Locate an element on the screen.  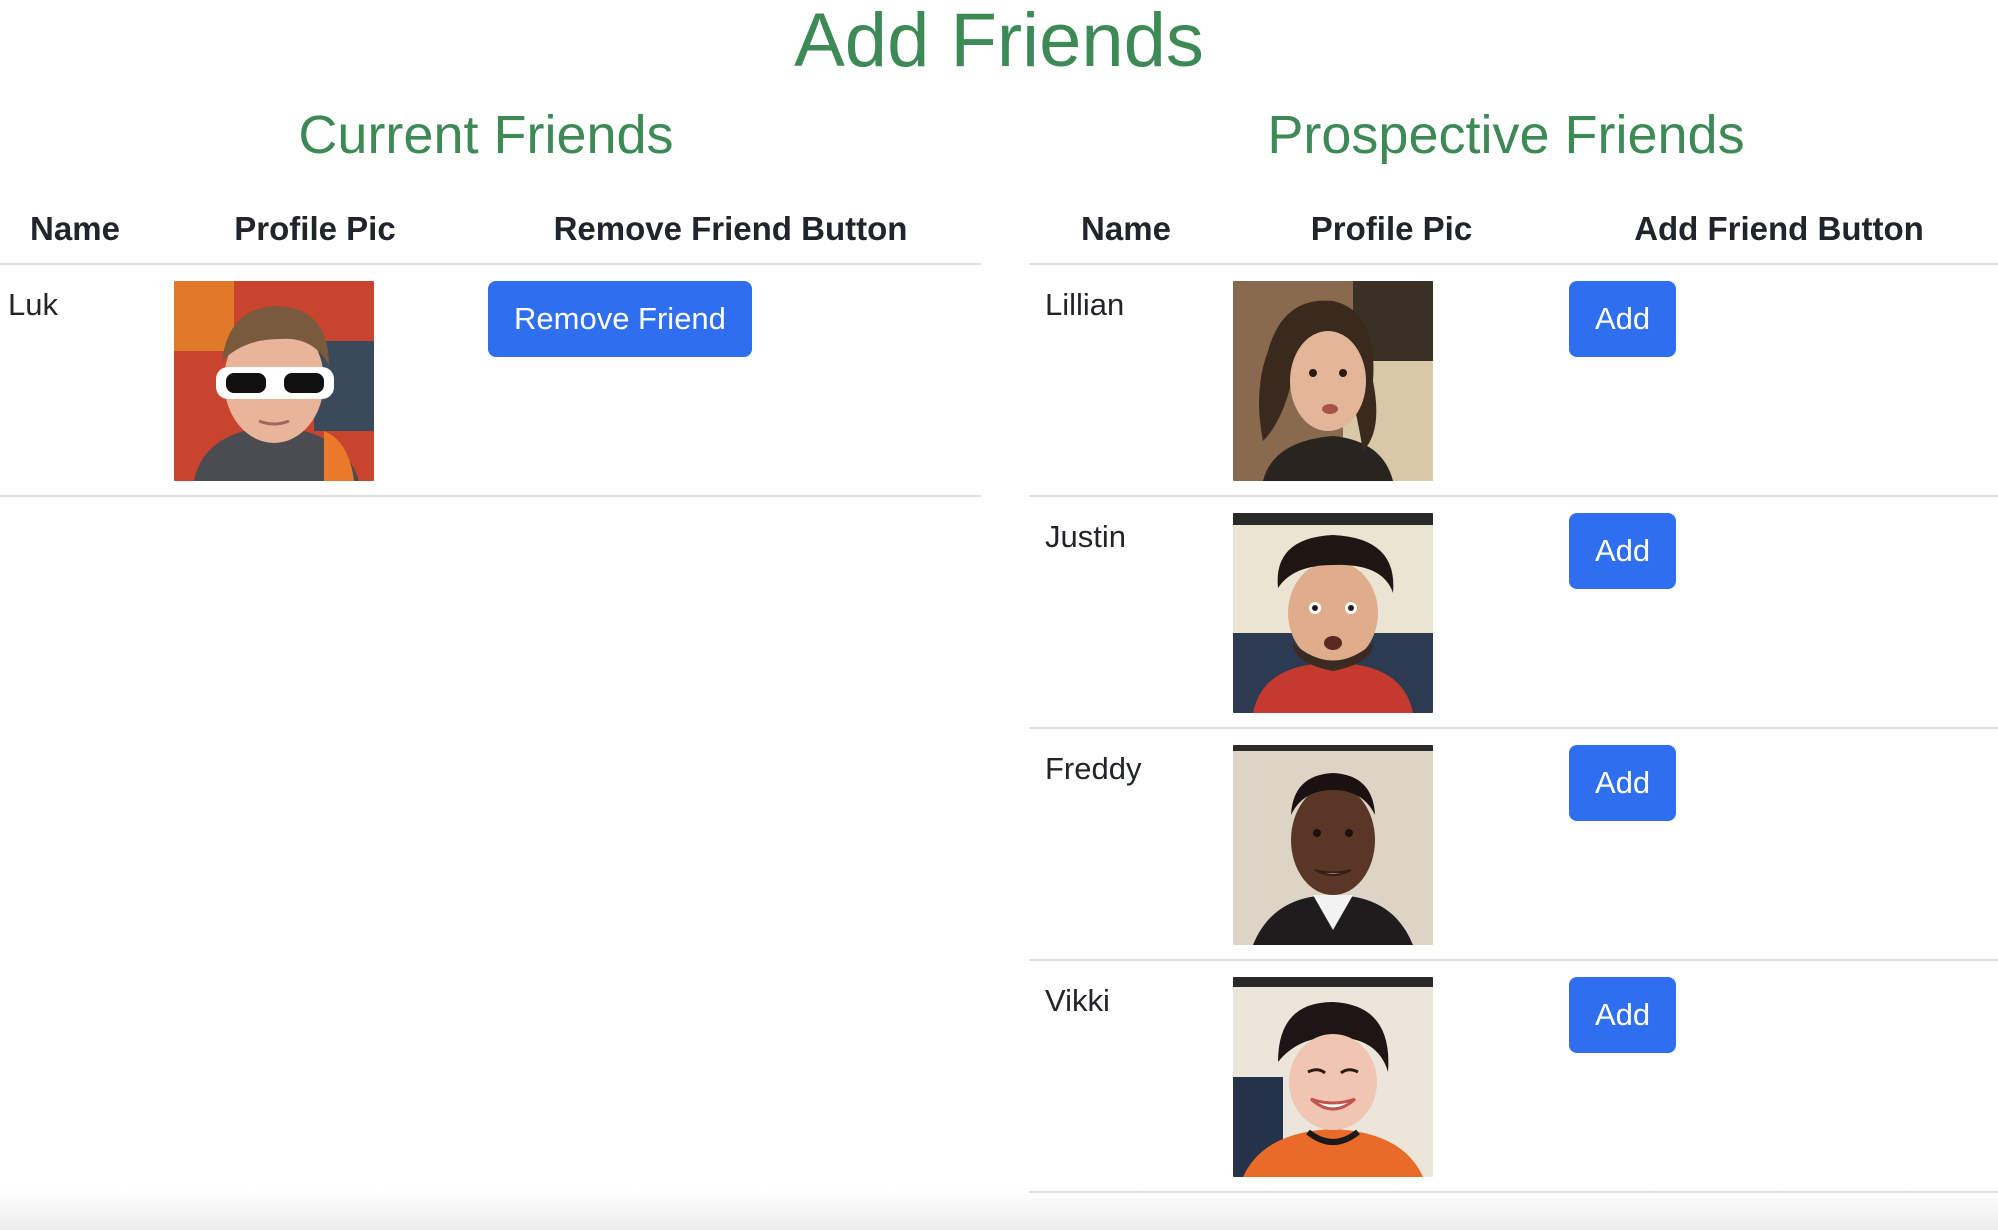
table-row: Lillian Add is located at coordinates (1513, 380).